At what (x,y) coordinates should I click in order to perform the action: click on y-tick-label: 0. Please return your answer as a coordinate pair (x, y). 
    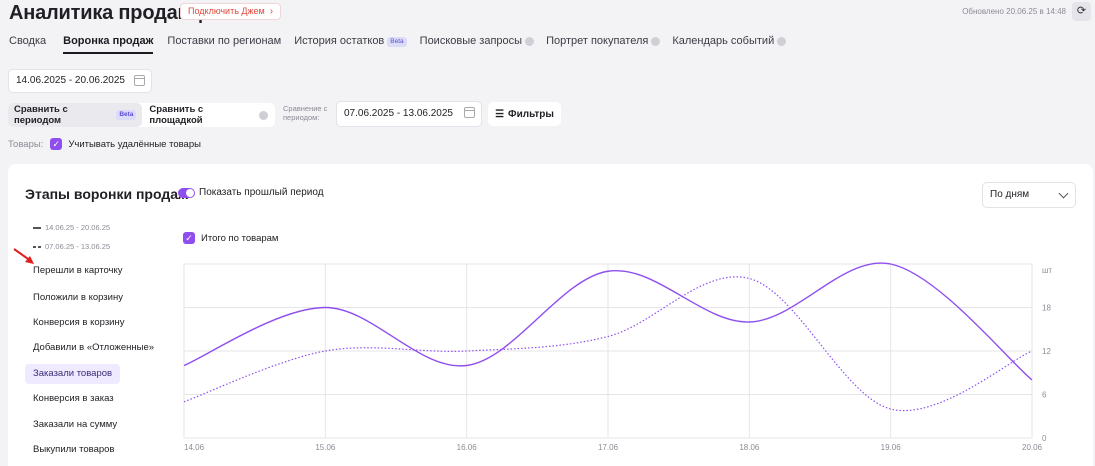
    Looking at the image, I should click on (1044, 438).